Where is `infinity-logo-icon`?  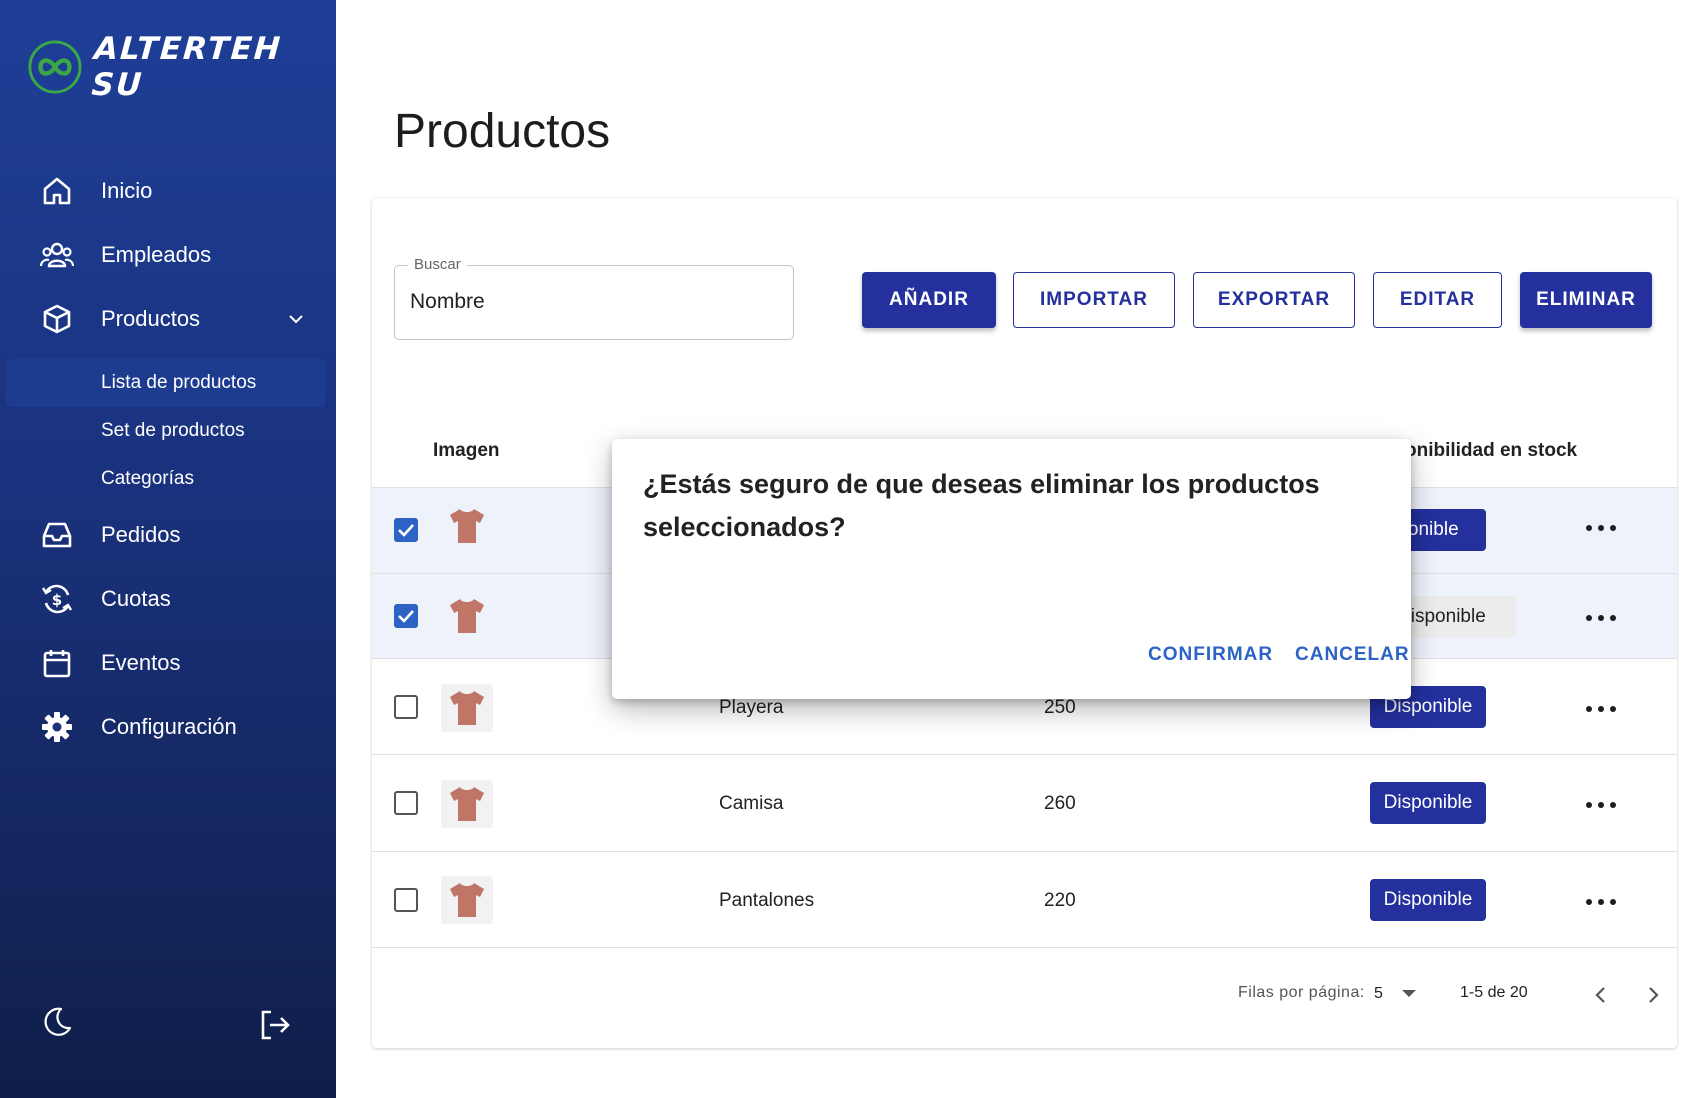
infinity-logo-icon is located at coordinates (55, 67).